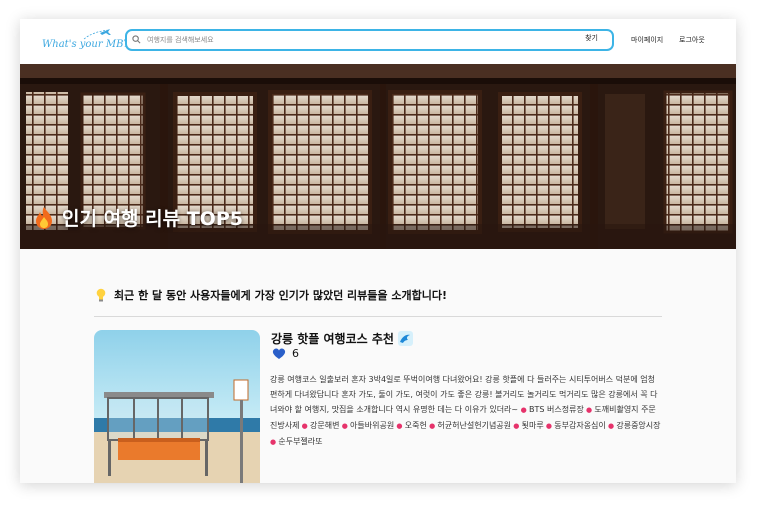  I want to click on intro-text: 최근 한 달 동안 사용자들에게 가장 인기가 많았던 리뷰들을 소개합니다!, so click(271, 295).